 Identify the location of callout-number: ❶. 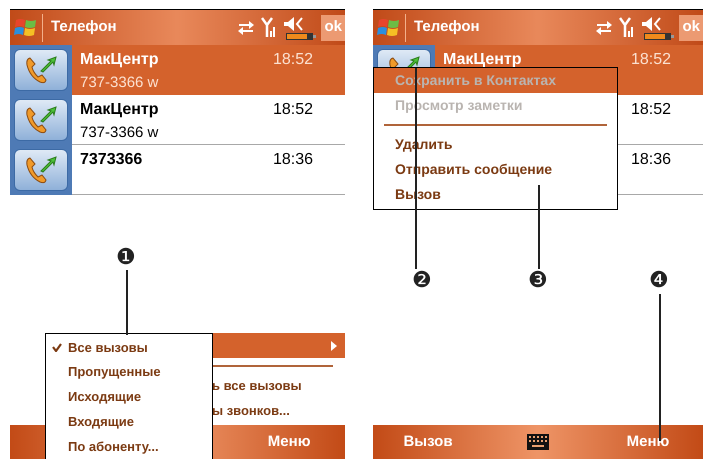
(126, 258).